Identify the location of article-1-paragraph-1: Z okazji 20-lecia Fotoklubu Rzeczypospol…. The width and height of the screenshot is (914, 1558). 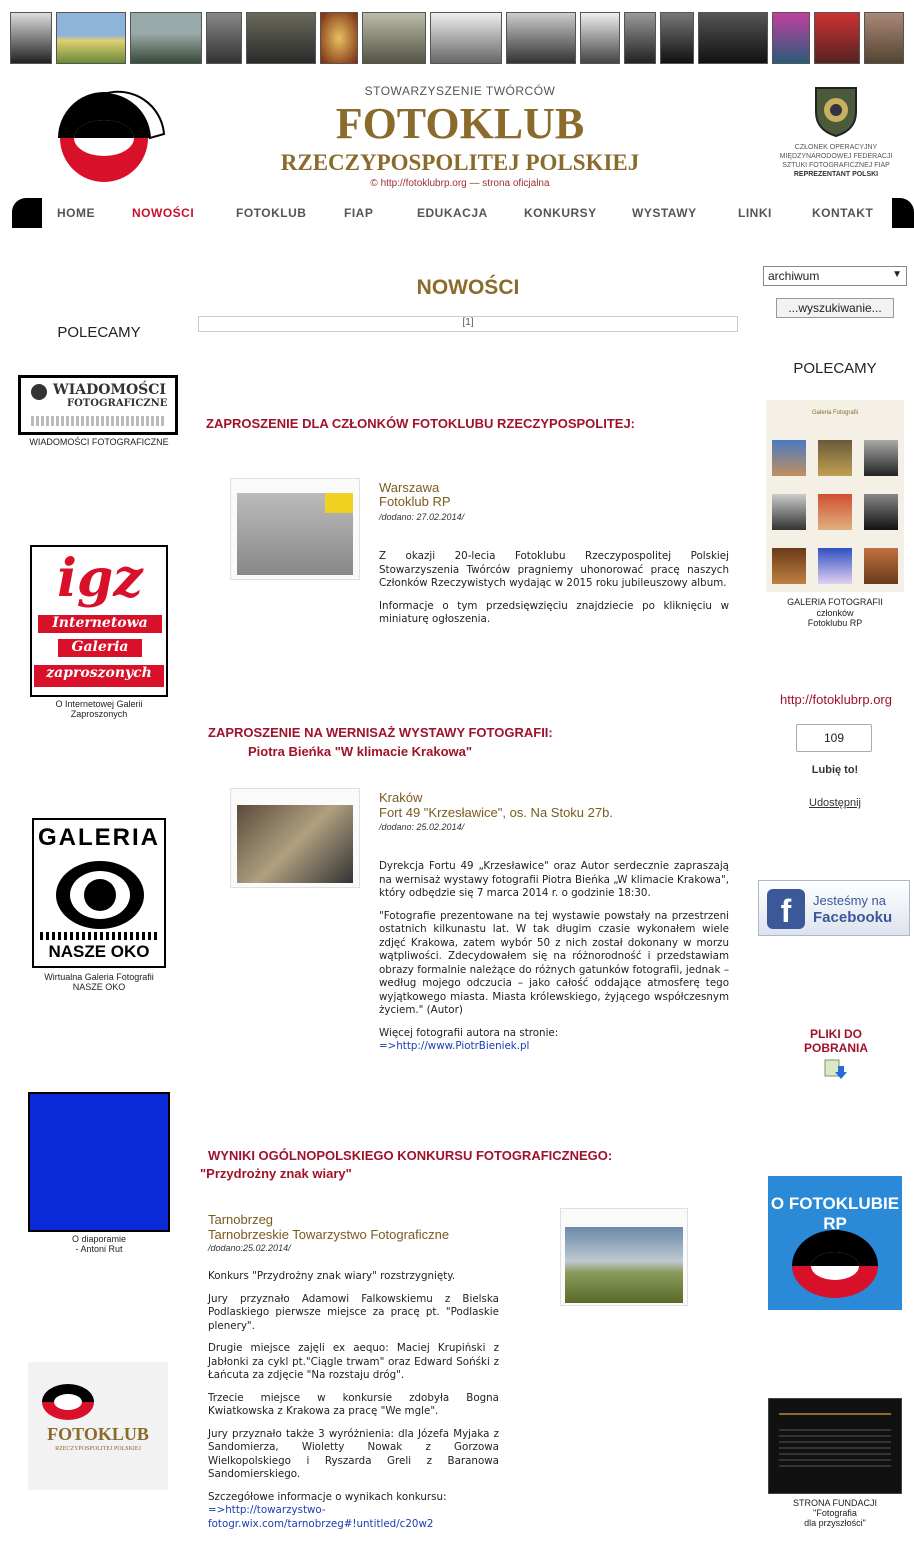
(554, 569).